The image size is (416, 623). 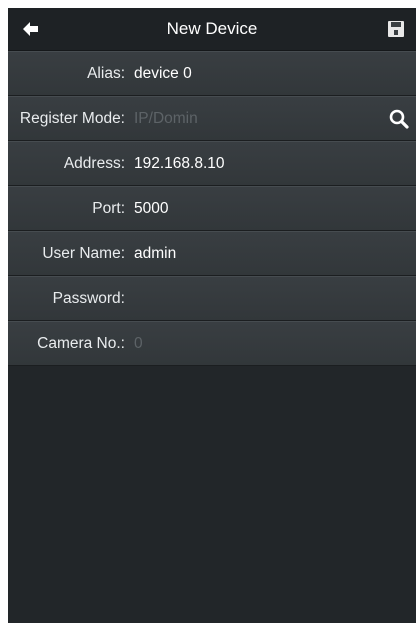 What do you see at coordinates (83, 253) in the screenshot?
I see `user-name-label: User Name:` at bounding box center [83, 253].